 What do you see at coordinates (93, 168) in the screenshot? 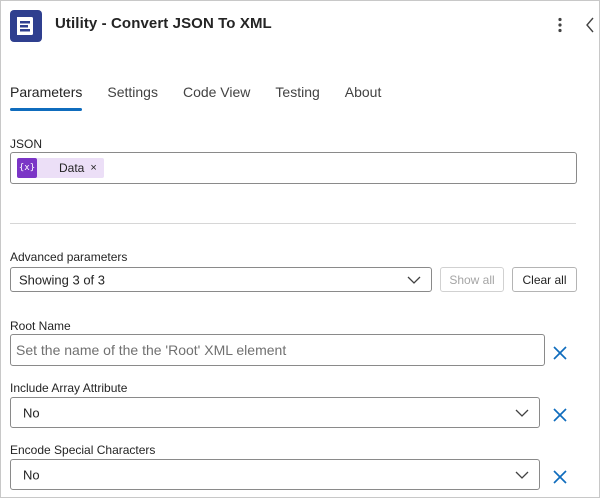
I see `remove-token-icon: ×` at bounding box center [93, 168].